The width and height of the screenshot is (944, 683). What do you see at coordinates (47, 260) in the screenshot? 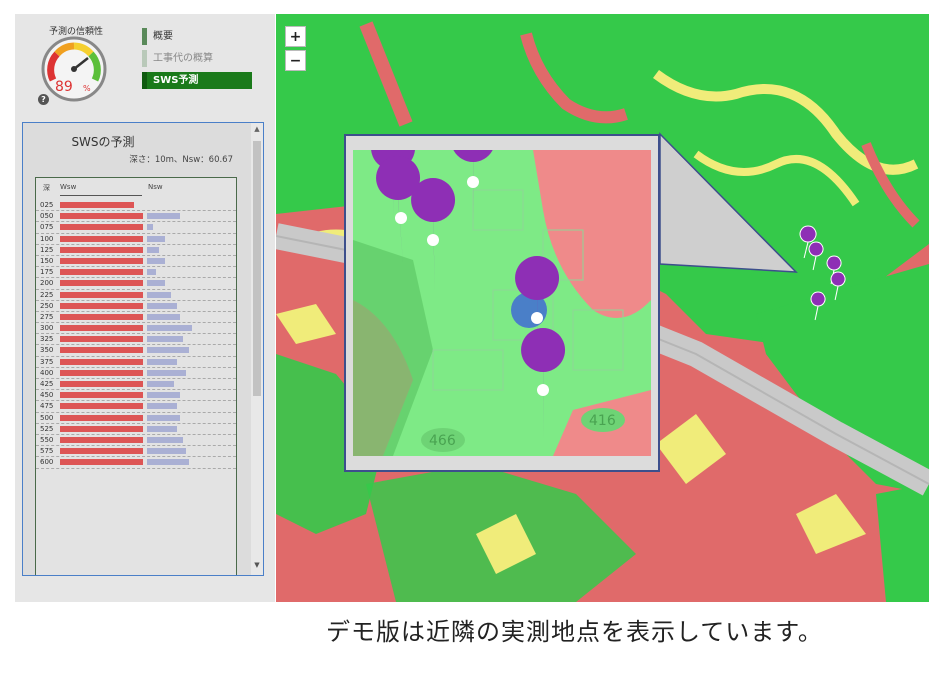
I see `depth-cell: 150` at bounding box center [47, 260].